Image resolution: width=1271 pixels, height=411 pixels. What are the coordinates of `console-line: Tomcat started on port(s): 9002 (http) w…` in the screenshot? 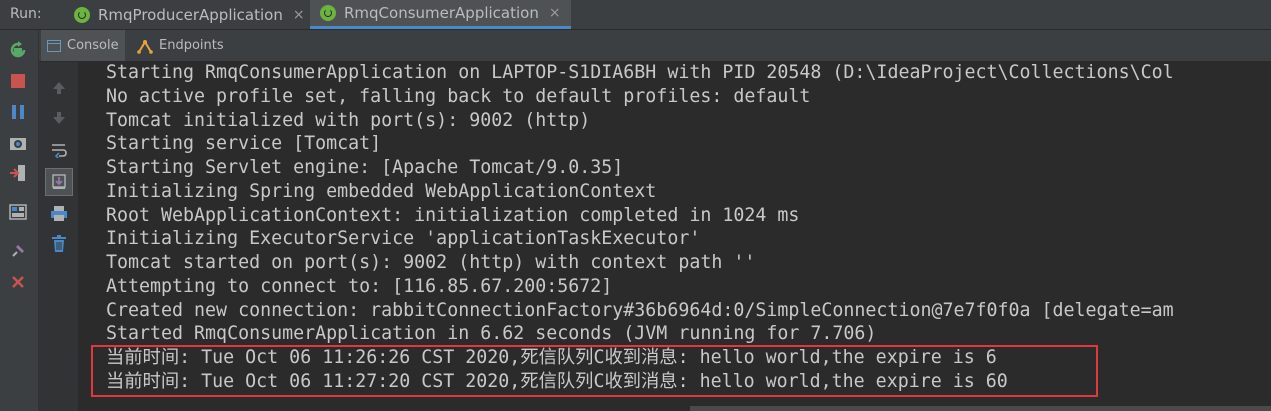 It's located at (431, 262).